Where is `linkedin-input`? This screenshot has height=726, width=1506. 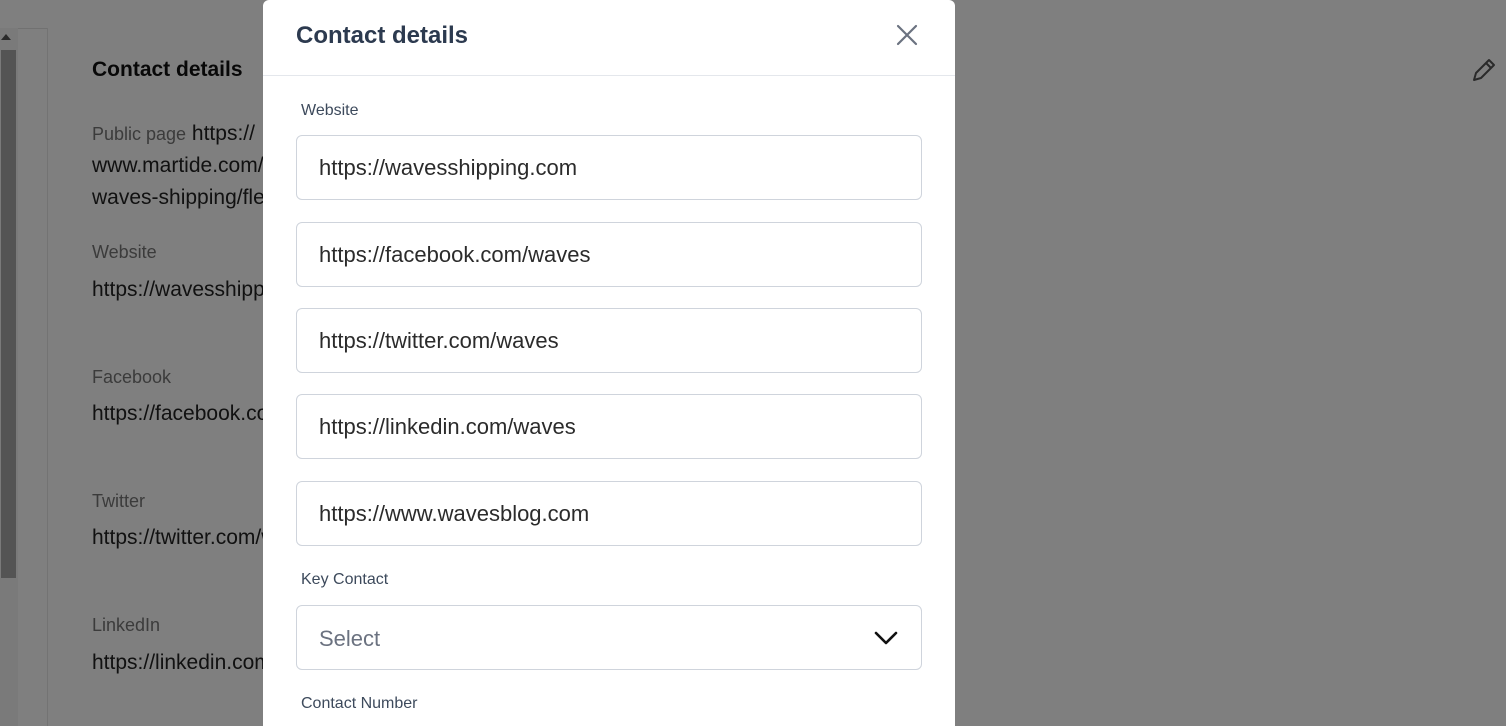 linkedin-input is located at coordinates (609, 426).